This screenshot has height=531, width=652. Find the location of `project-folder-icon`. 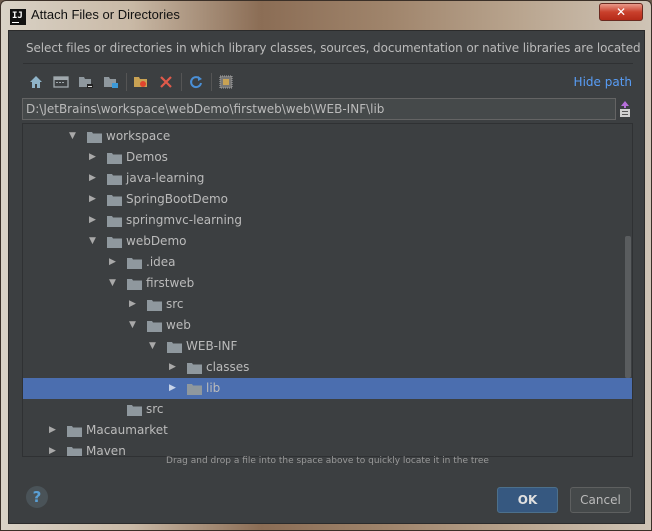

project-folder-icon is located at coordinates (86, 82).